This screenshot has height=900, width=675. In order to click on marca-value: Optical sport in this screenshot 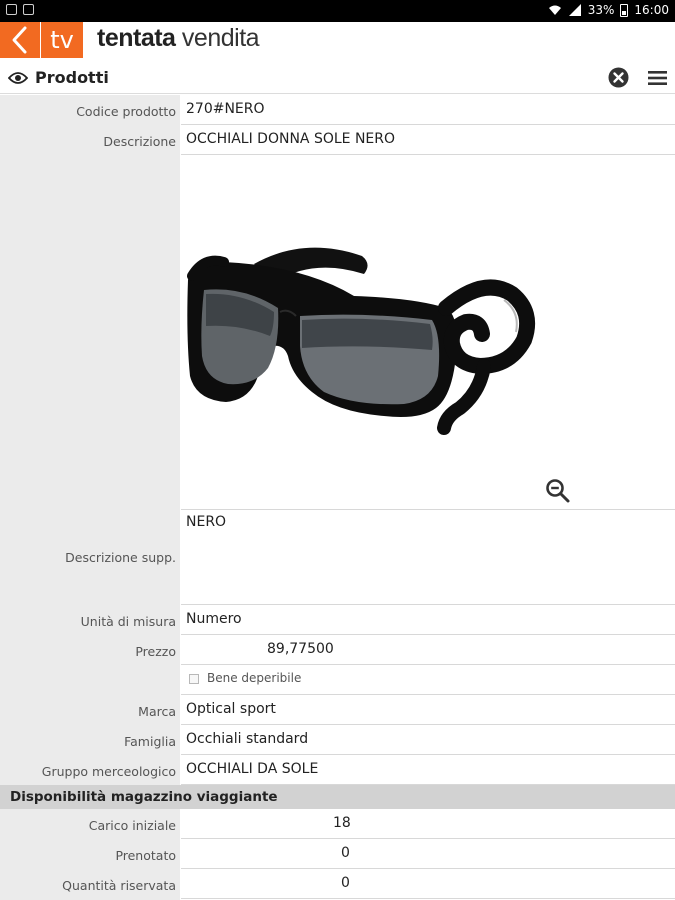, I will do `click(231, 709)`.